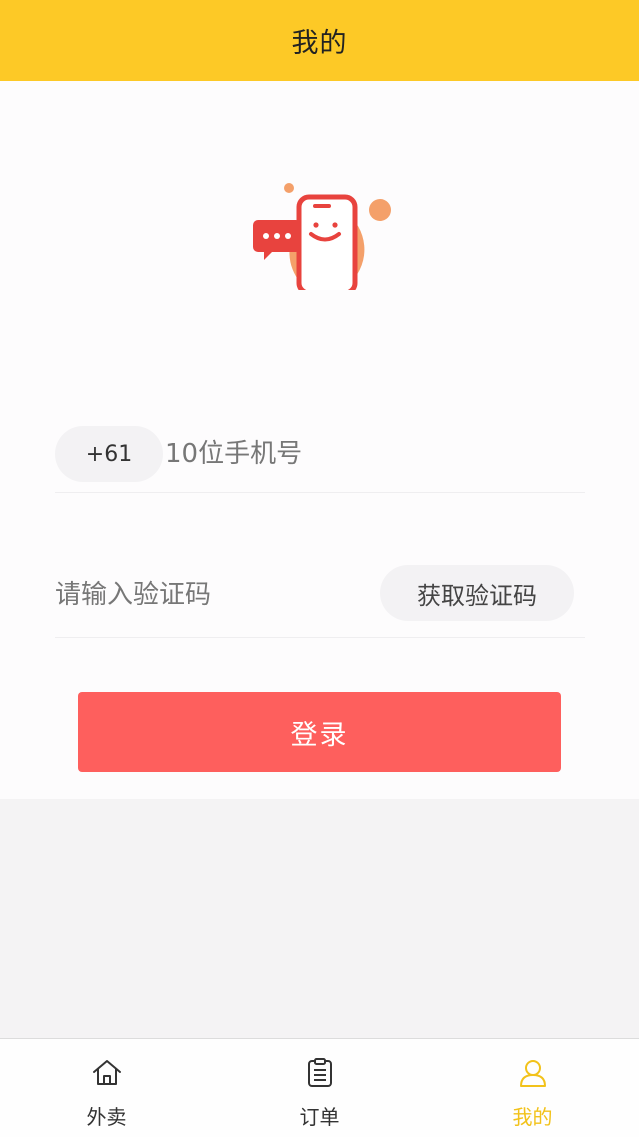 The image size is (639, 1137). I want to click on verification-code-input, so click(205, 595).